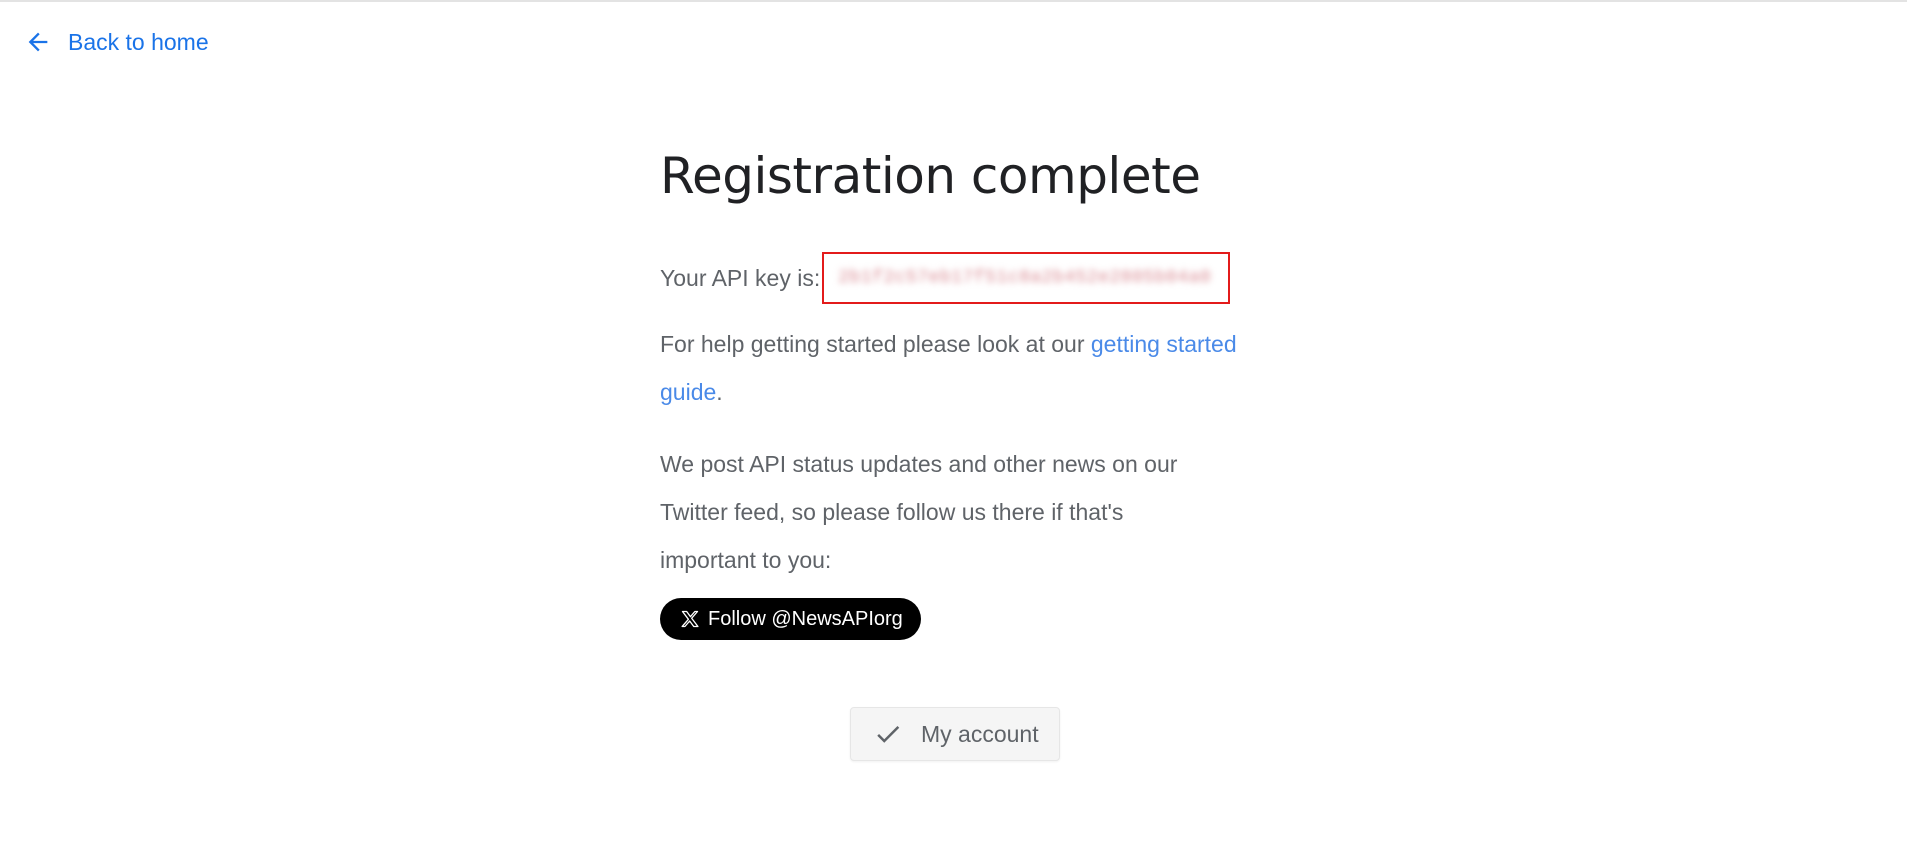  Describe the element at coordinates (138, 41) in the screenshot. I see `back-to-home-label: Back to home` at that location.